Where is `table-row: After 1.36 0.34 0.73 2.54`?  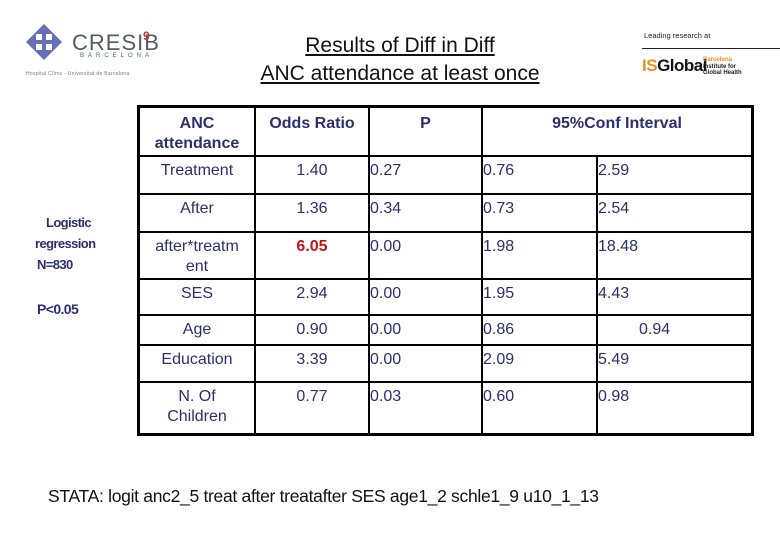 table-row: After 1.36 0.34 0.73 2.54 is located at coordinates (445, 212).